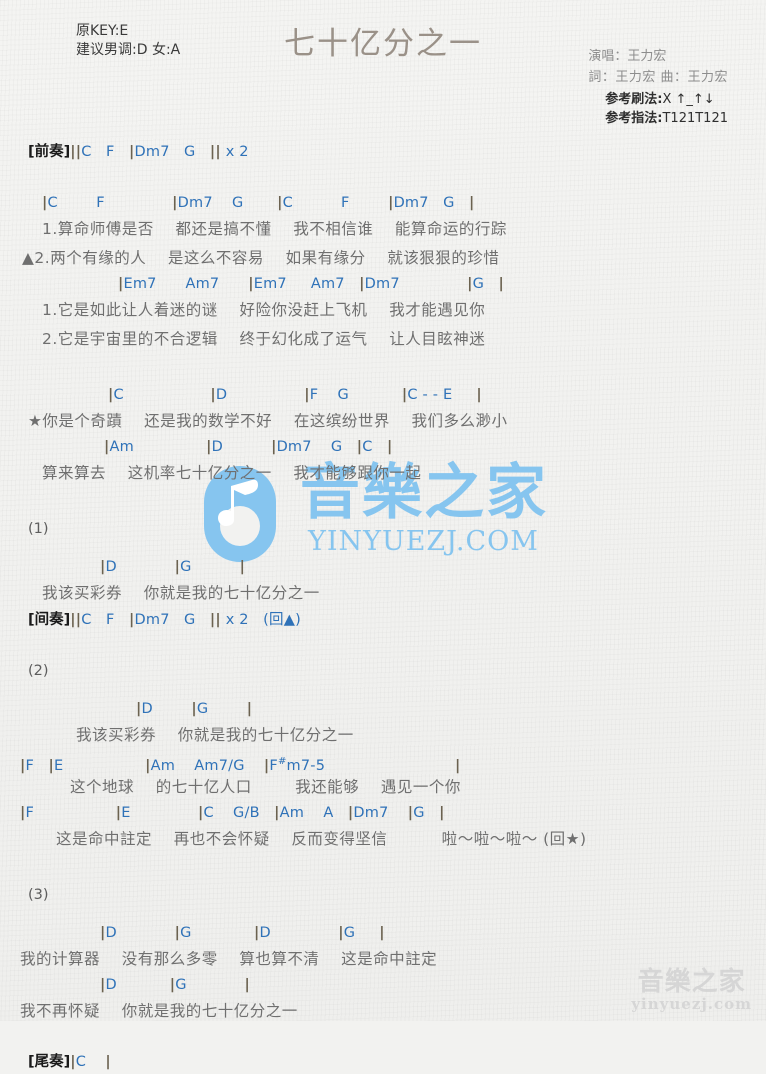 This screenshot has width=766, height=1074. Describe the element at coordinates (274, 229) in the screenshot. I see `verse1-lyric-1: 1.算命师傅是否 都还是搞不懂 我不相信谁 能算命运的行踪` at that location.